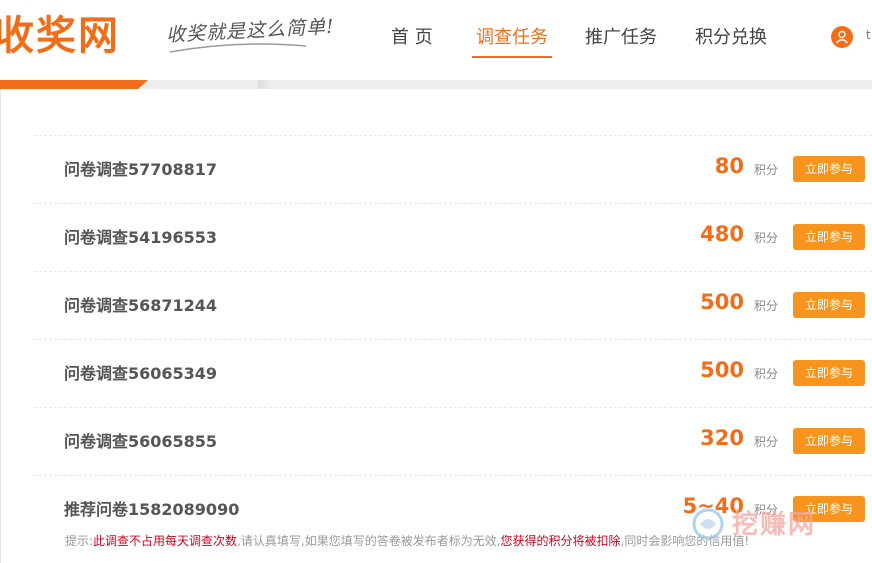 The height and width of the screenshot is (563, 872). What do you see at coordinates (140, 304) in the screenshot?
I see `task-title: 问卷调查56871244` at bounding box center [140, 304].